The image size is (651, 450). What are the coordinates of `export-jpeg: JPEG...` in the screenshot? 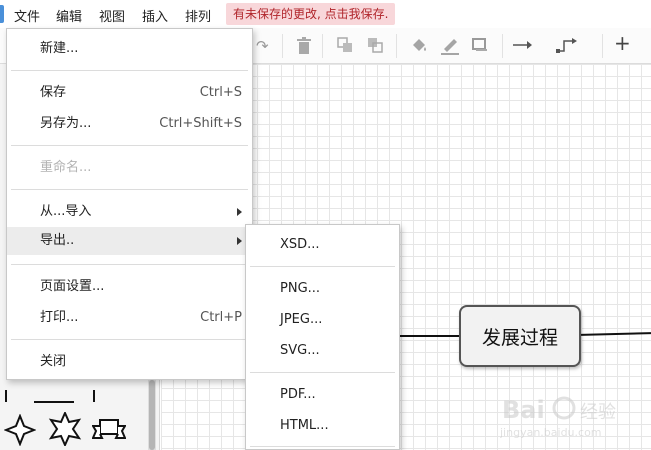 It's located at (322, 320).